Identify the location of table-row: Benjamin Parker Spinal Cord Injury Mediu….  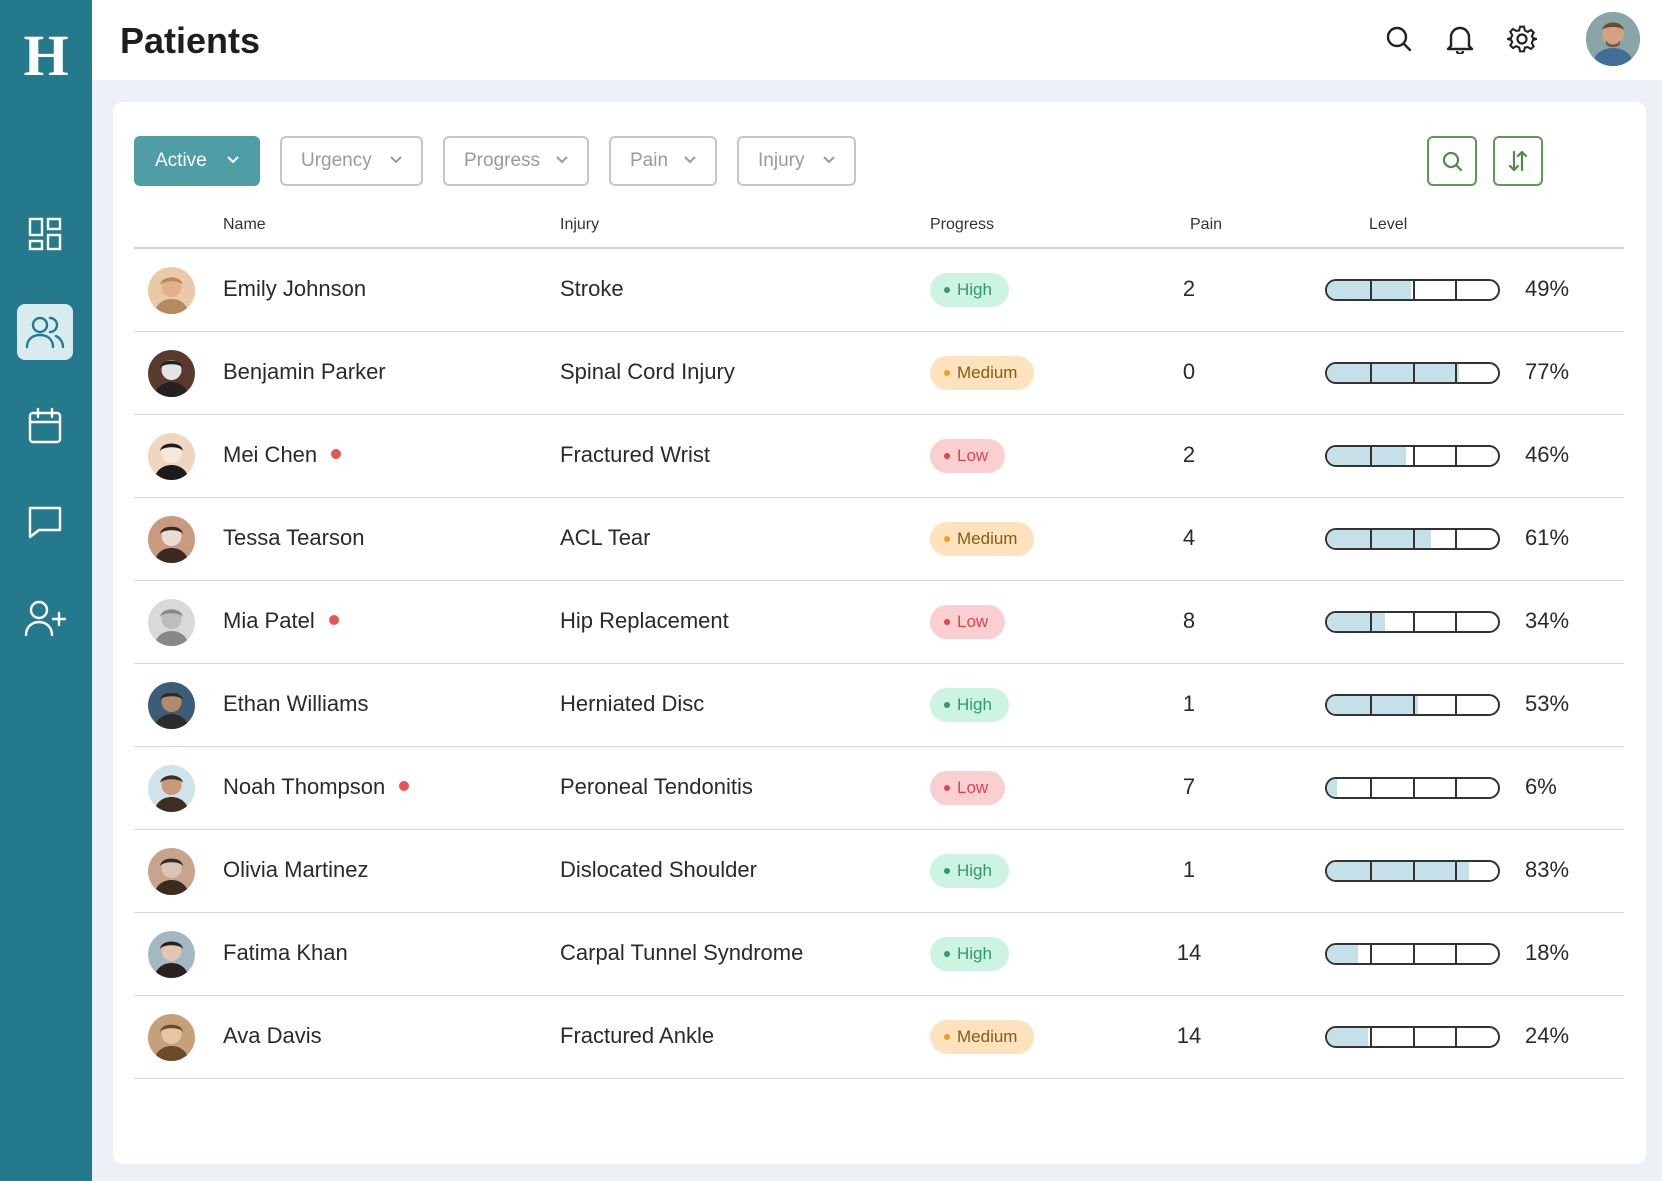
(879, 373).